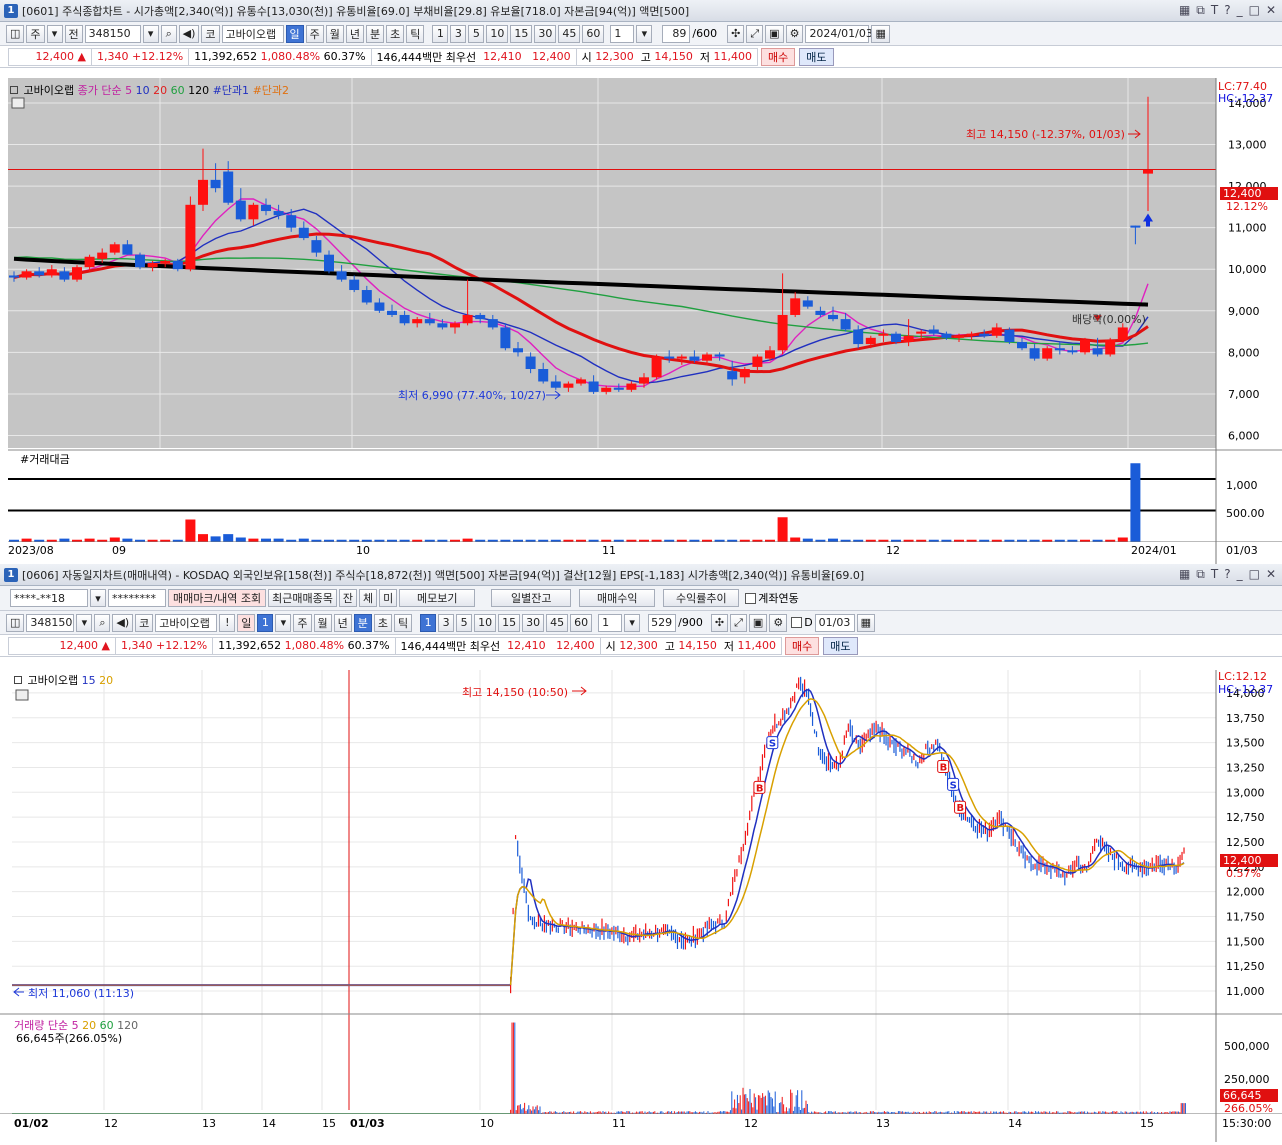 Image resolution: width=1282 pixels, height=1145 pixels. Describe the element at coordinates (265, 622) in the screenshot. I see `day-count: 1` at that location.